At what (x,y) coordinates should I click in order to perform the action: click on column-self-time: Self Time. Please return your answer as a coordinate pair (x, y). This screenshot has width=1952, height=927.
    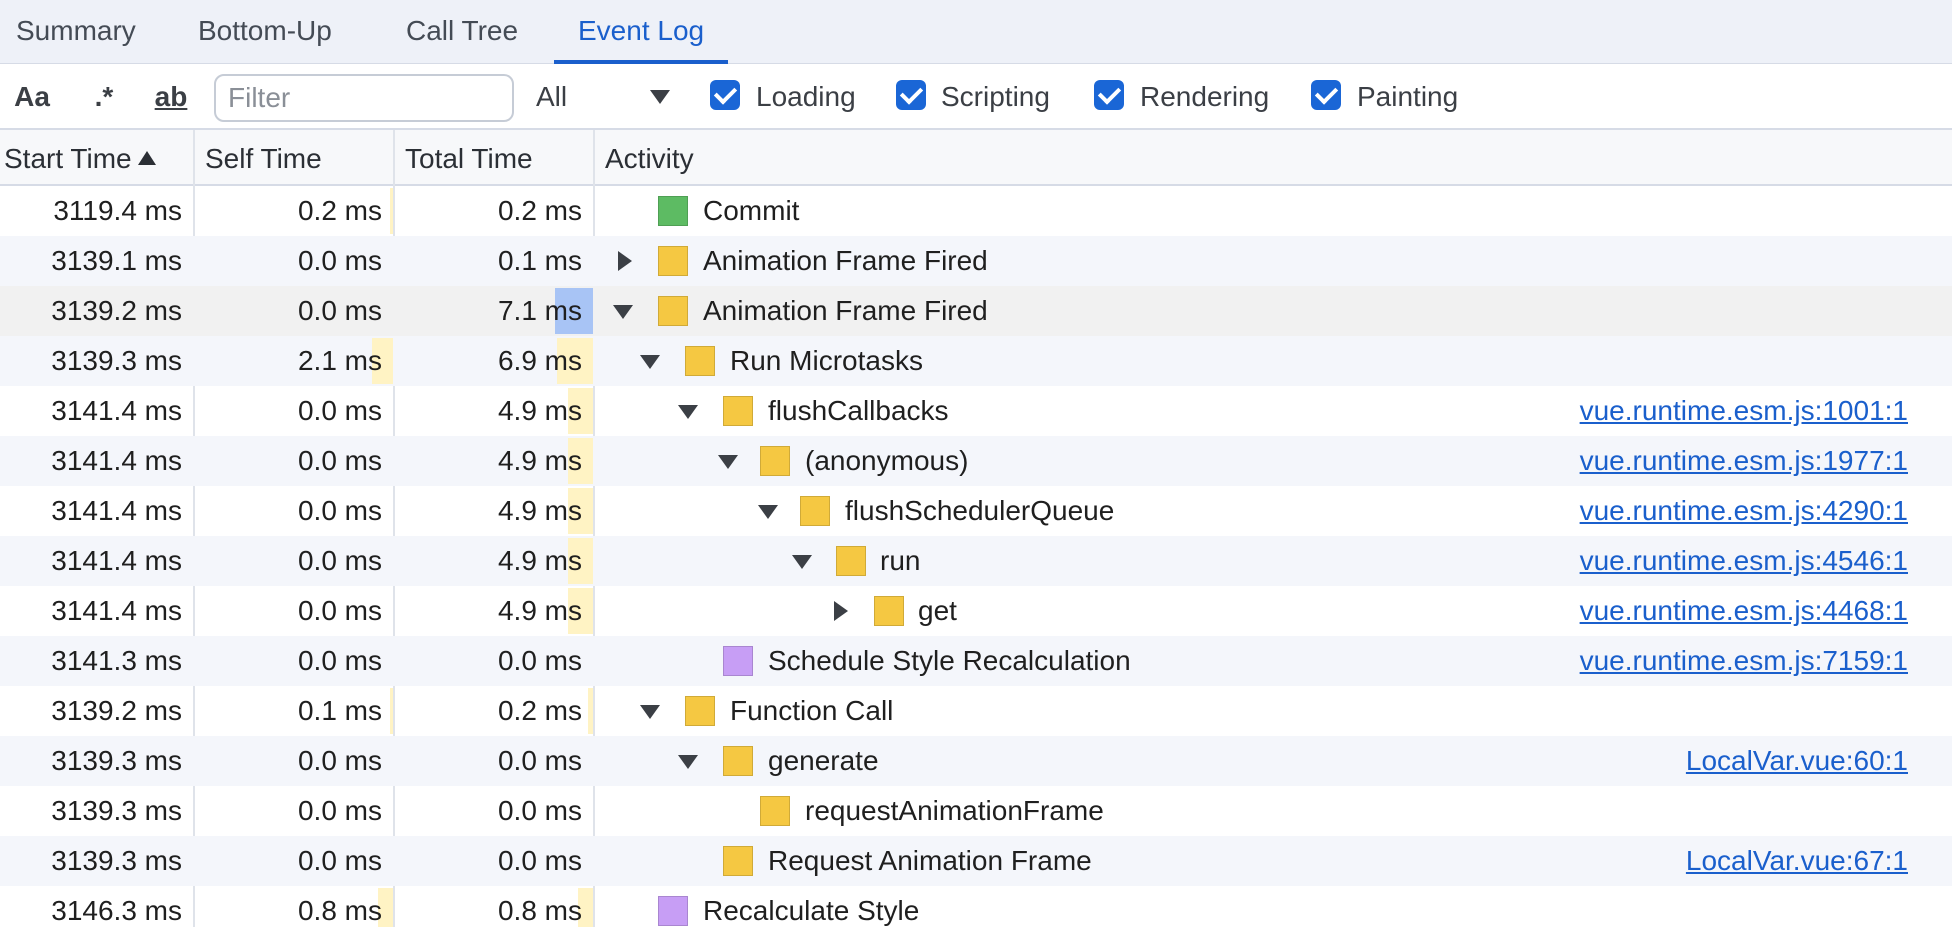
    Looking at the image, I should click on (263, 158).